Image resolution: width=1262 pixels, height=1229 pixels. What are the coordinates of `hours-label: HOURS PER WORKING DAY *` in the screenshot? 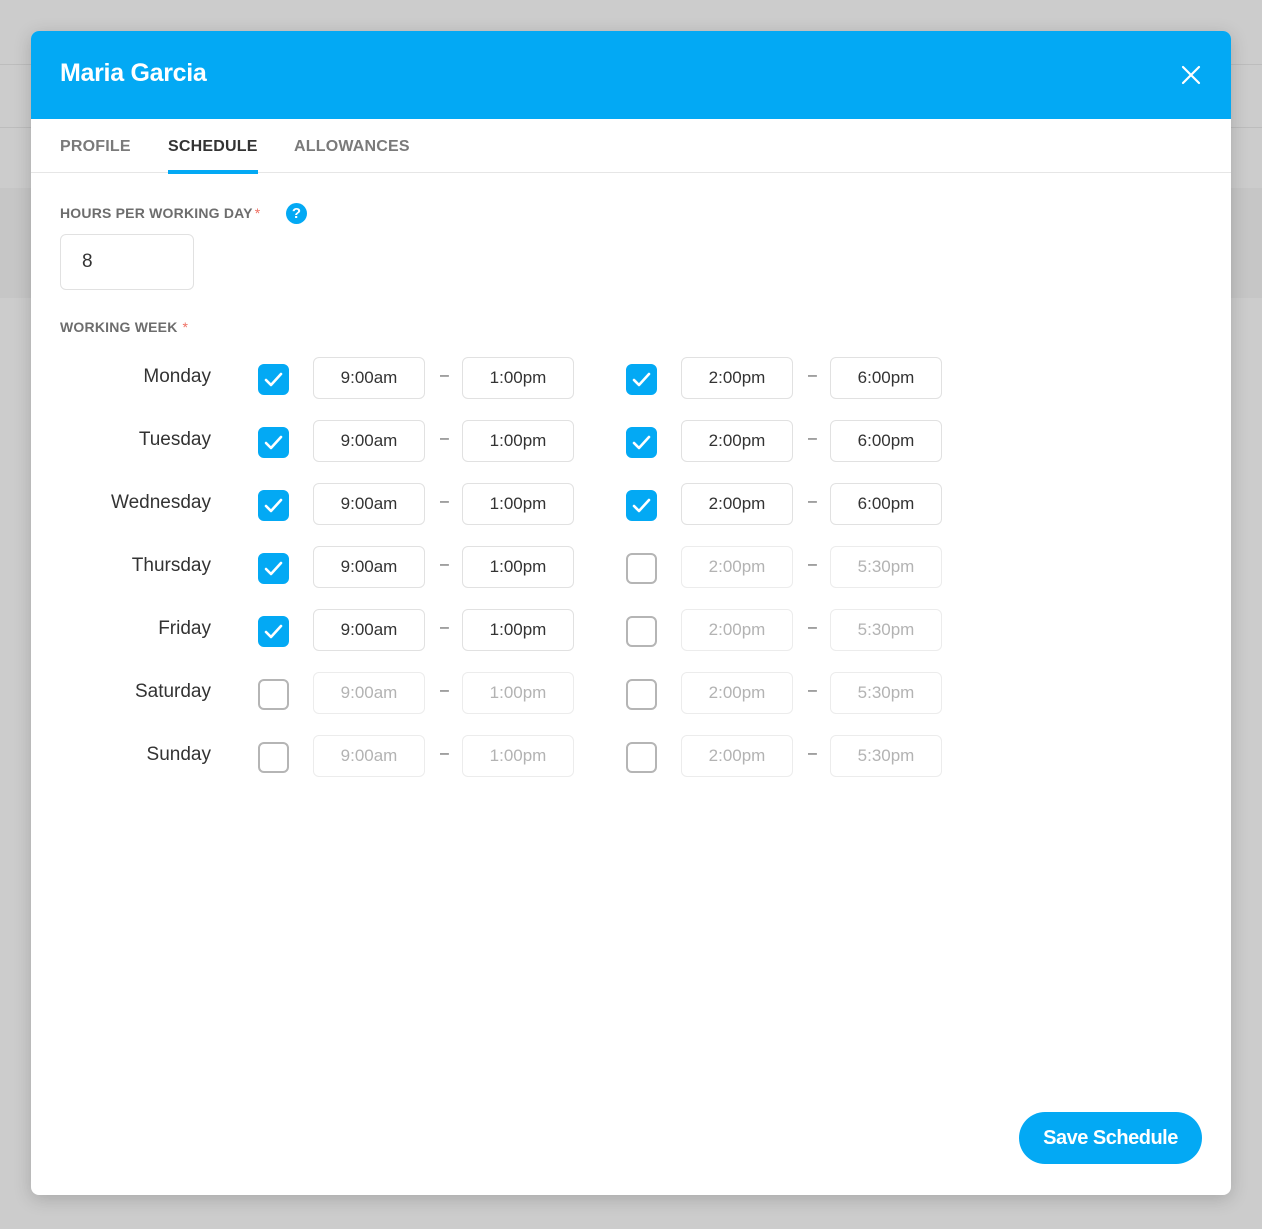 It's located at (160, 213).